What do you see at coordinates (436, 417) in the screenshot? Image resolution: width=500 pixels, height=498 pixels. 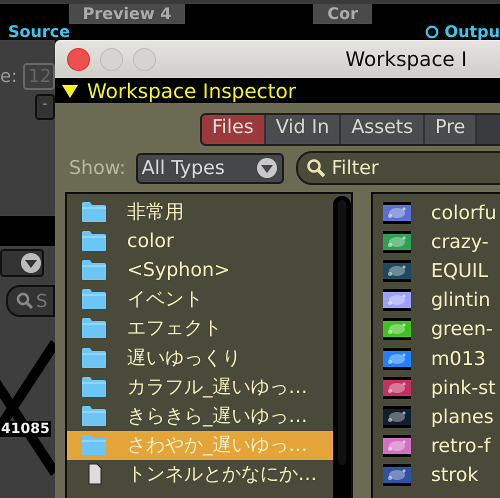 I see `media-row: planes` at bounding box center [436, 417].